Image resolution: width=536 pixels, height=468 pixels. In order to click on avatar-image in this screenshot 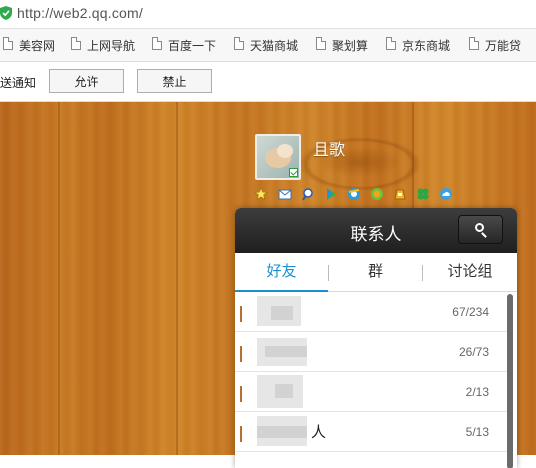, I will do `click(285, 151)`.